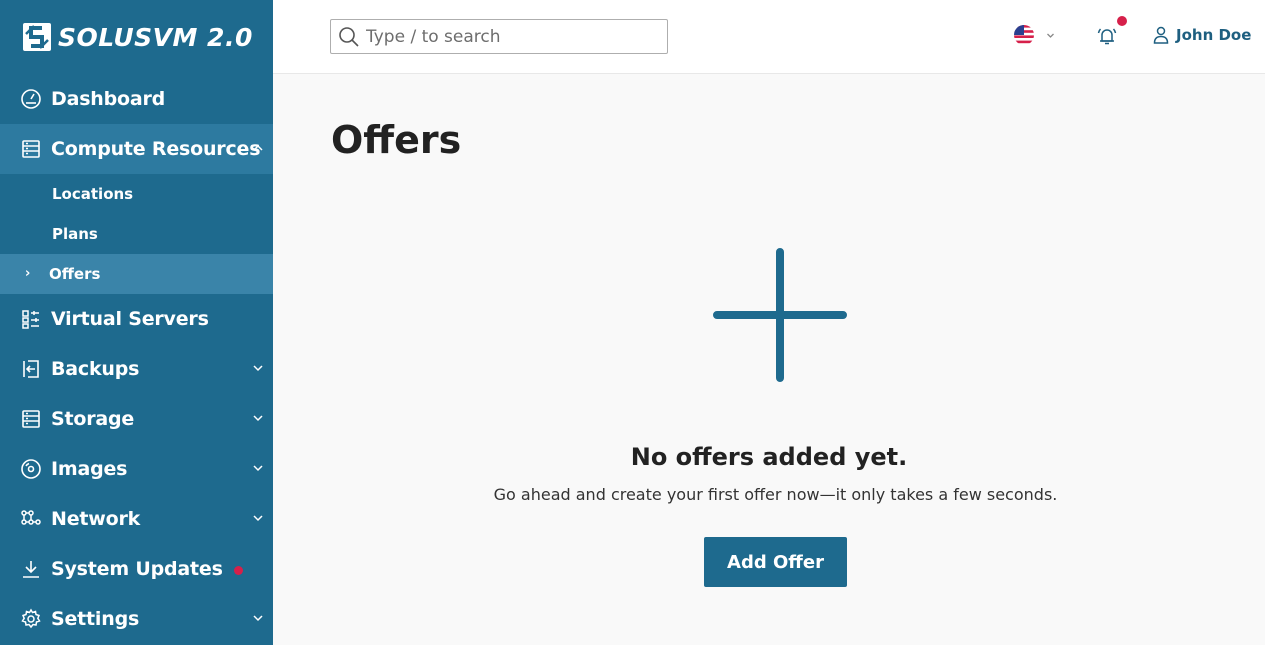 The width and height of the screenshot is (1265, 645). I want to click on sidebar-item-compute-resources: Compute Resources, so click(136, 149).